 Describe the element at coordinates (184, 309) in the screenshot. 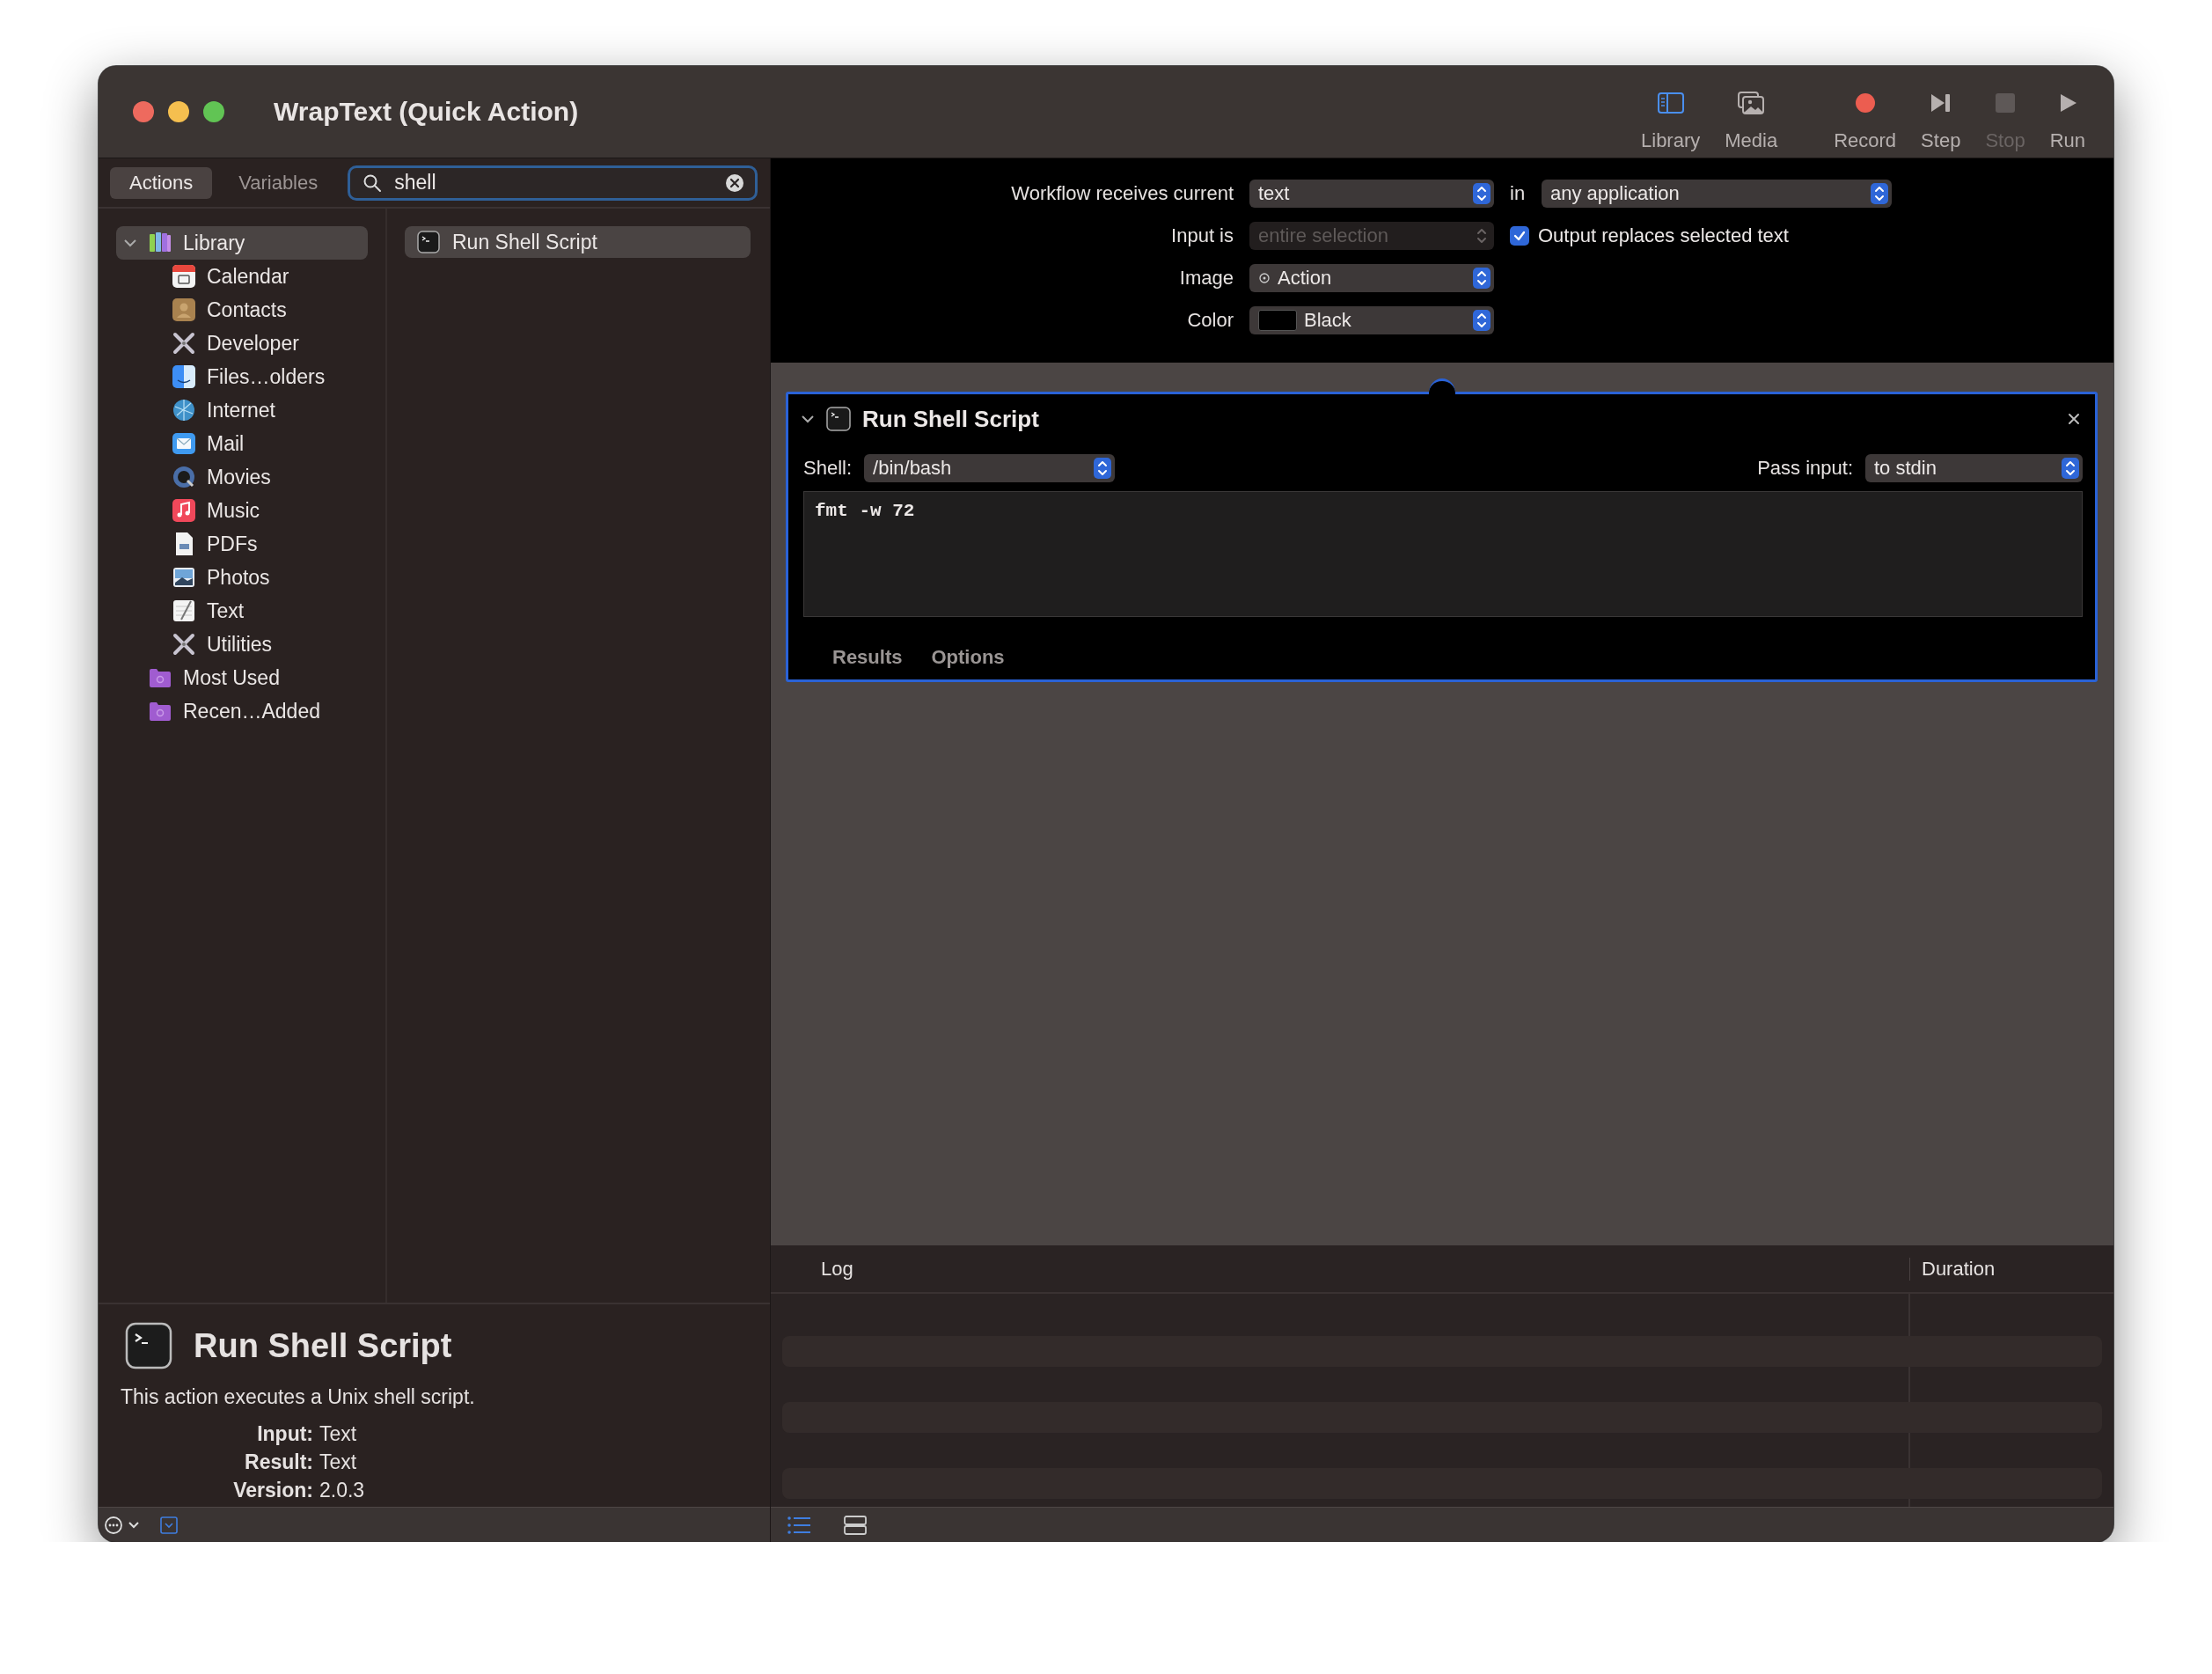

I see `contacts-icon` at that location.